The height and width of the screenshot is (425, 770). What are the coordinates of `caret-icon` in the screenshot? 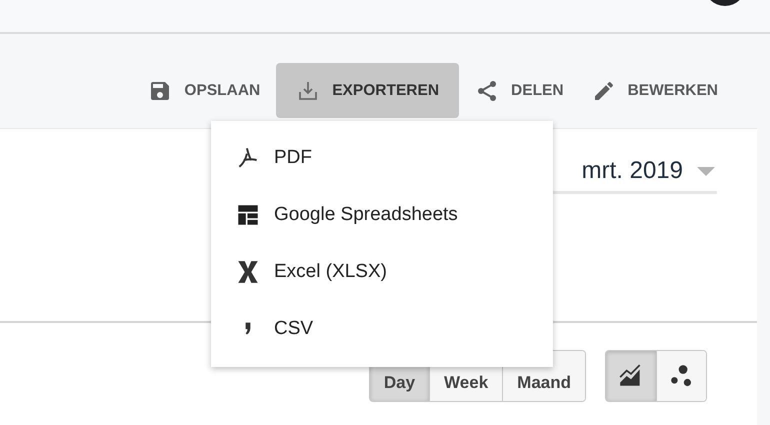 It's located at (706, 171).